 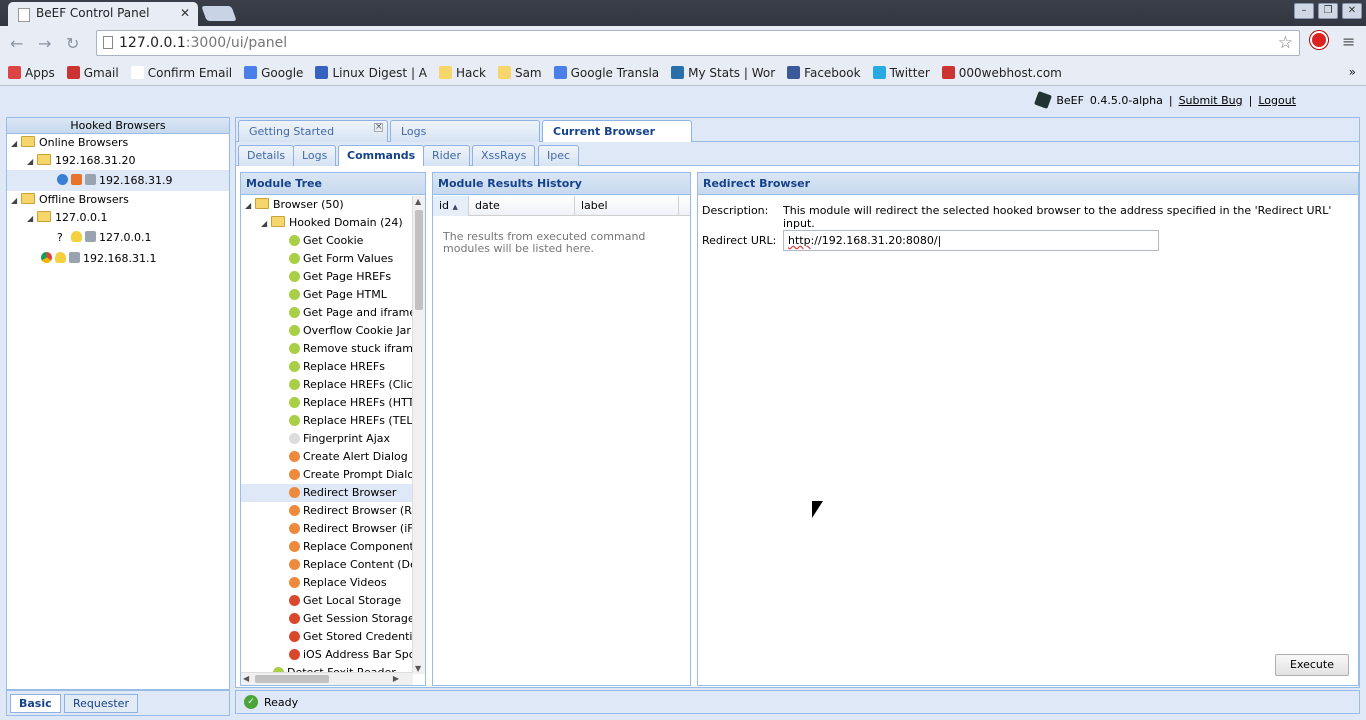 What do you see at coordinates (504, 155) in the screenshot?
I see `tab-xssrays: XssRays` at bounding box center [504, 155].